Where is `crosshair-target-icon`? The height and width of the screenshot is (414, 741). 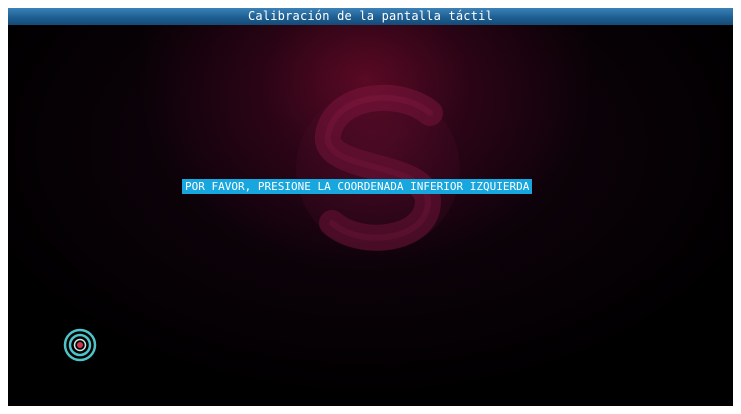
crosshair-target-icon is located at coordinates (80, 345).